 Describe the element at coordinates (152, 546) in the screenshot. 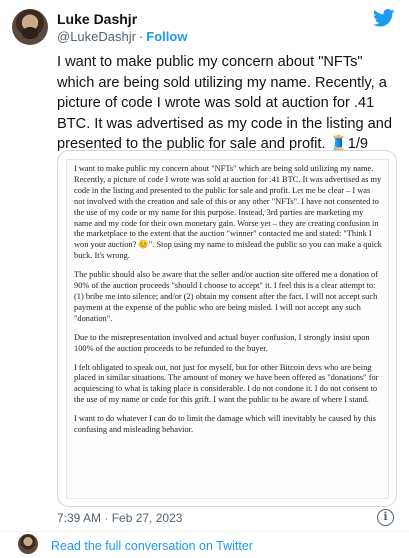

I see `read-conversation-link: Read the full conversation on Twitter` at that location.